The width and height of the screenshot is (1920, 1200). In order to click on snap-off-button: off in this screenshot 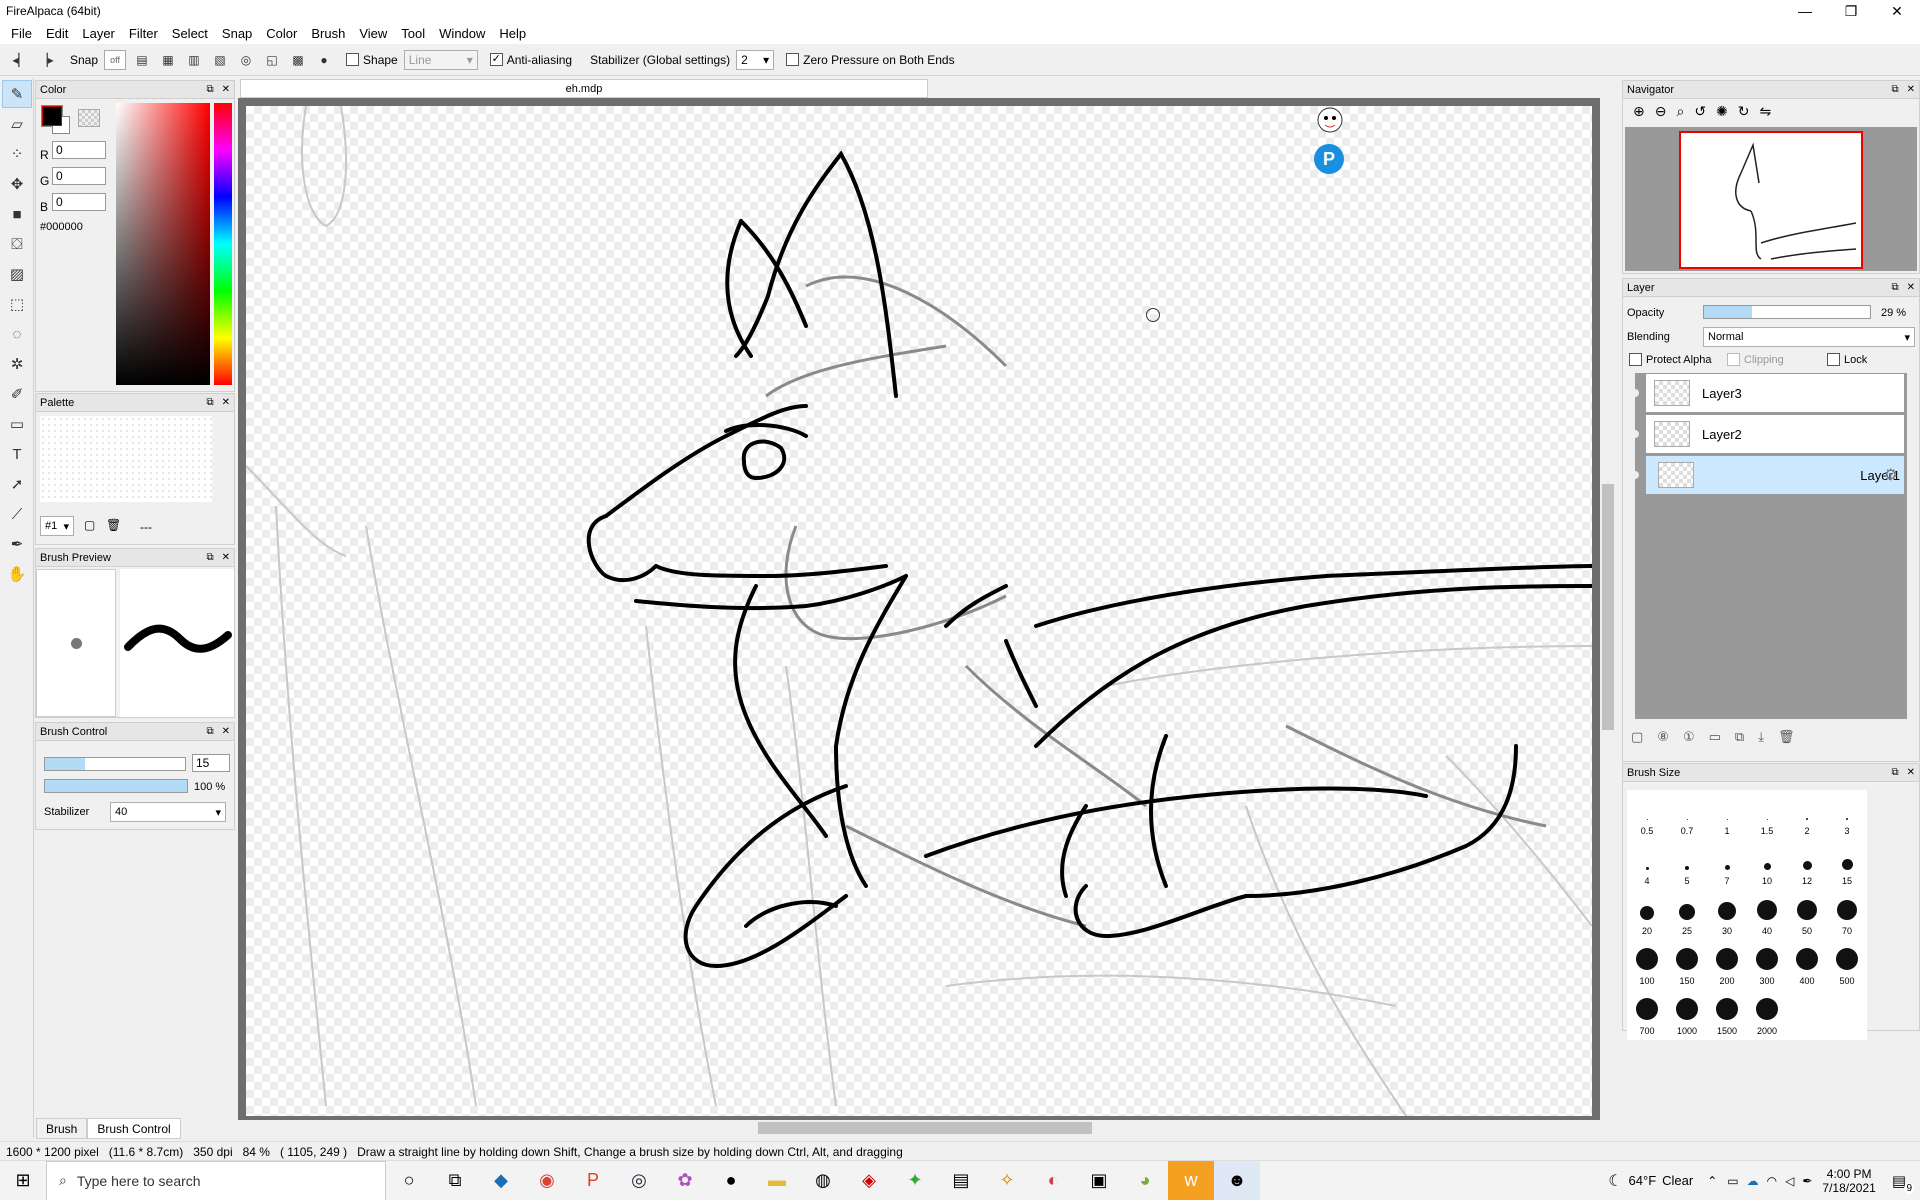, I will do `click(115, 59)`.